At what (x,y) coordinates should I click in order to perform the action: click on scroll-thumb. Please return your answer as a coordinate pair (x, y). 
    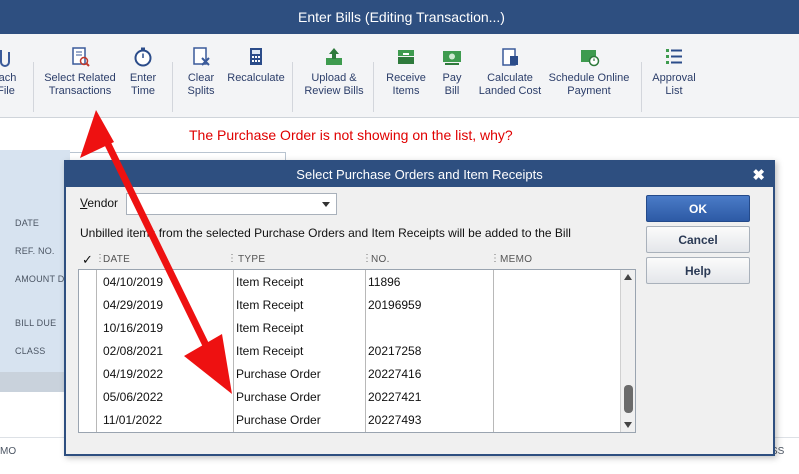
    Looking at the image, I should click on (628, 399).